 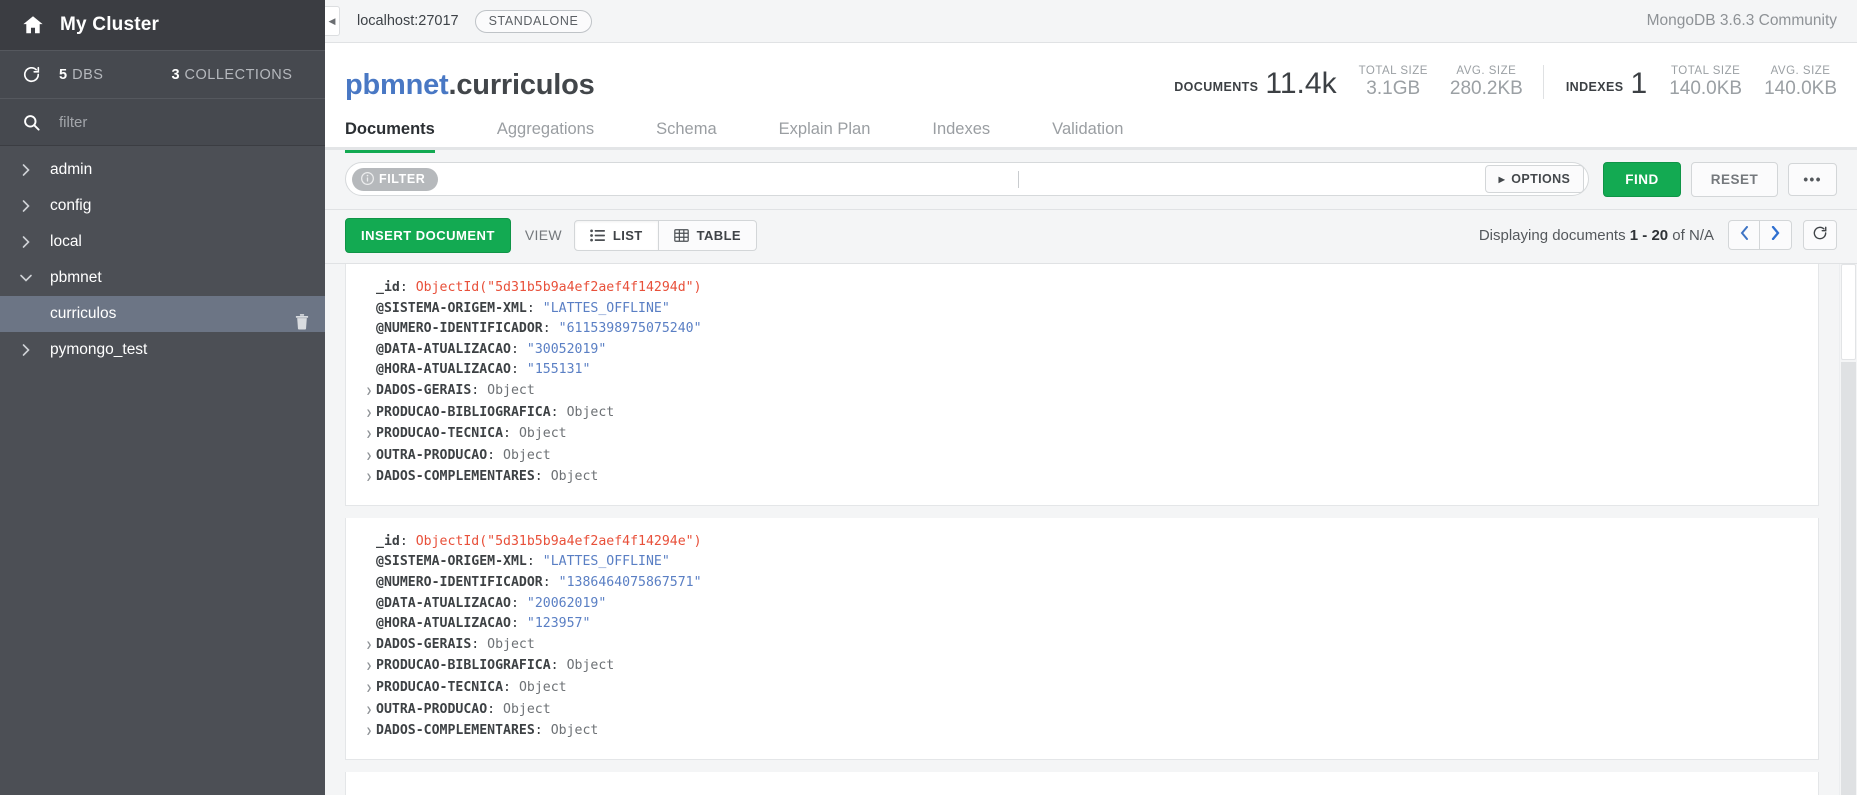 I want to click on refresh-icon, so click(x=40, y=74).